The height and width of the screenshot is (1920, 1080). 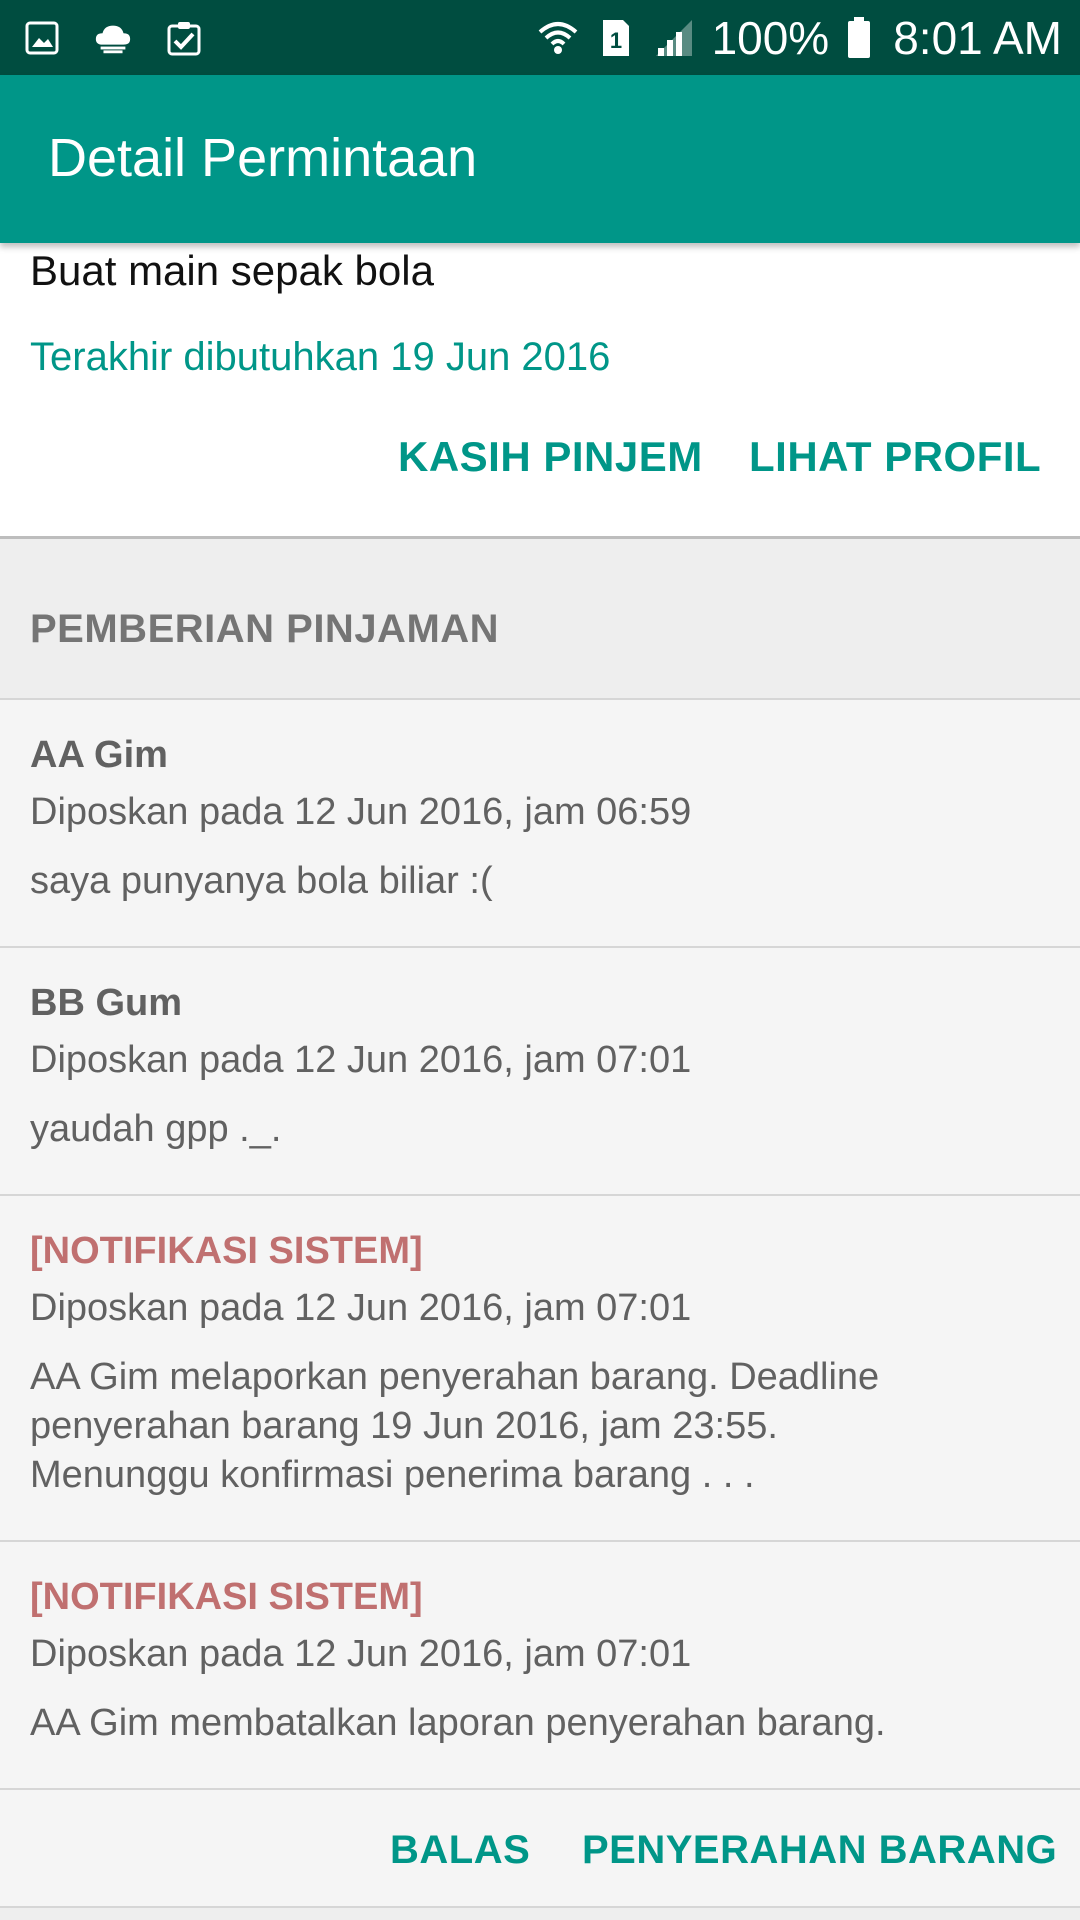 I want to click on sim-1-icon: 1, so click(x=616, y=38).